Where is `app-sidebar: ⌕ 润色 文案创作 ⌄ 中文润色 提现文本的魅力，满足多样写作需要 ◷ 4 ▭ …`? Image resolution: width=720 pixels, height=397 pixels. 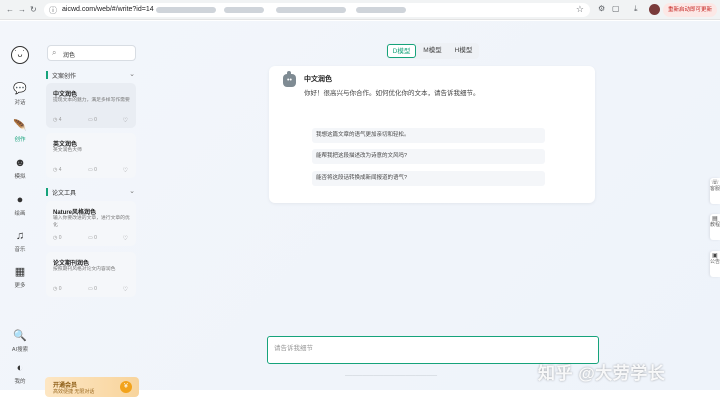
app-sidebar: ⌕ 润色 文案创作 ⌄ 中文润色 提现文本的魅力，满足多样写作需要 ◷ 4 ▭ … is located at coordinates (90, 218).